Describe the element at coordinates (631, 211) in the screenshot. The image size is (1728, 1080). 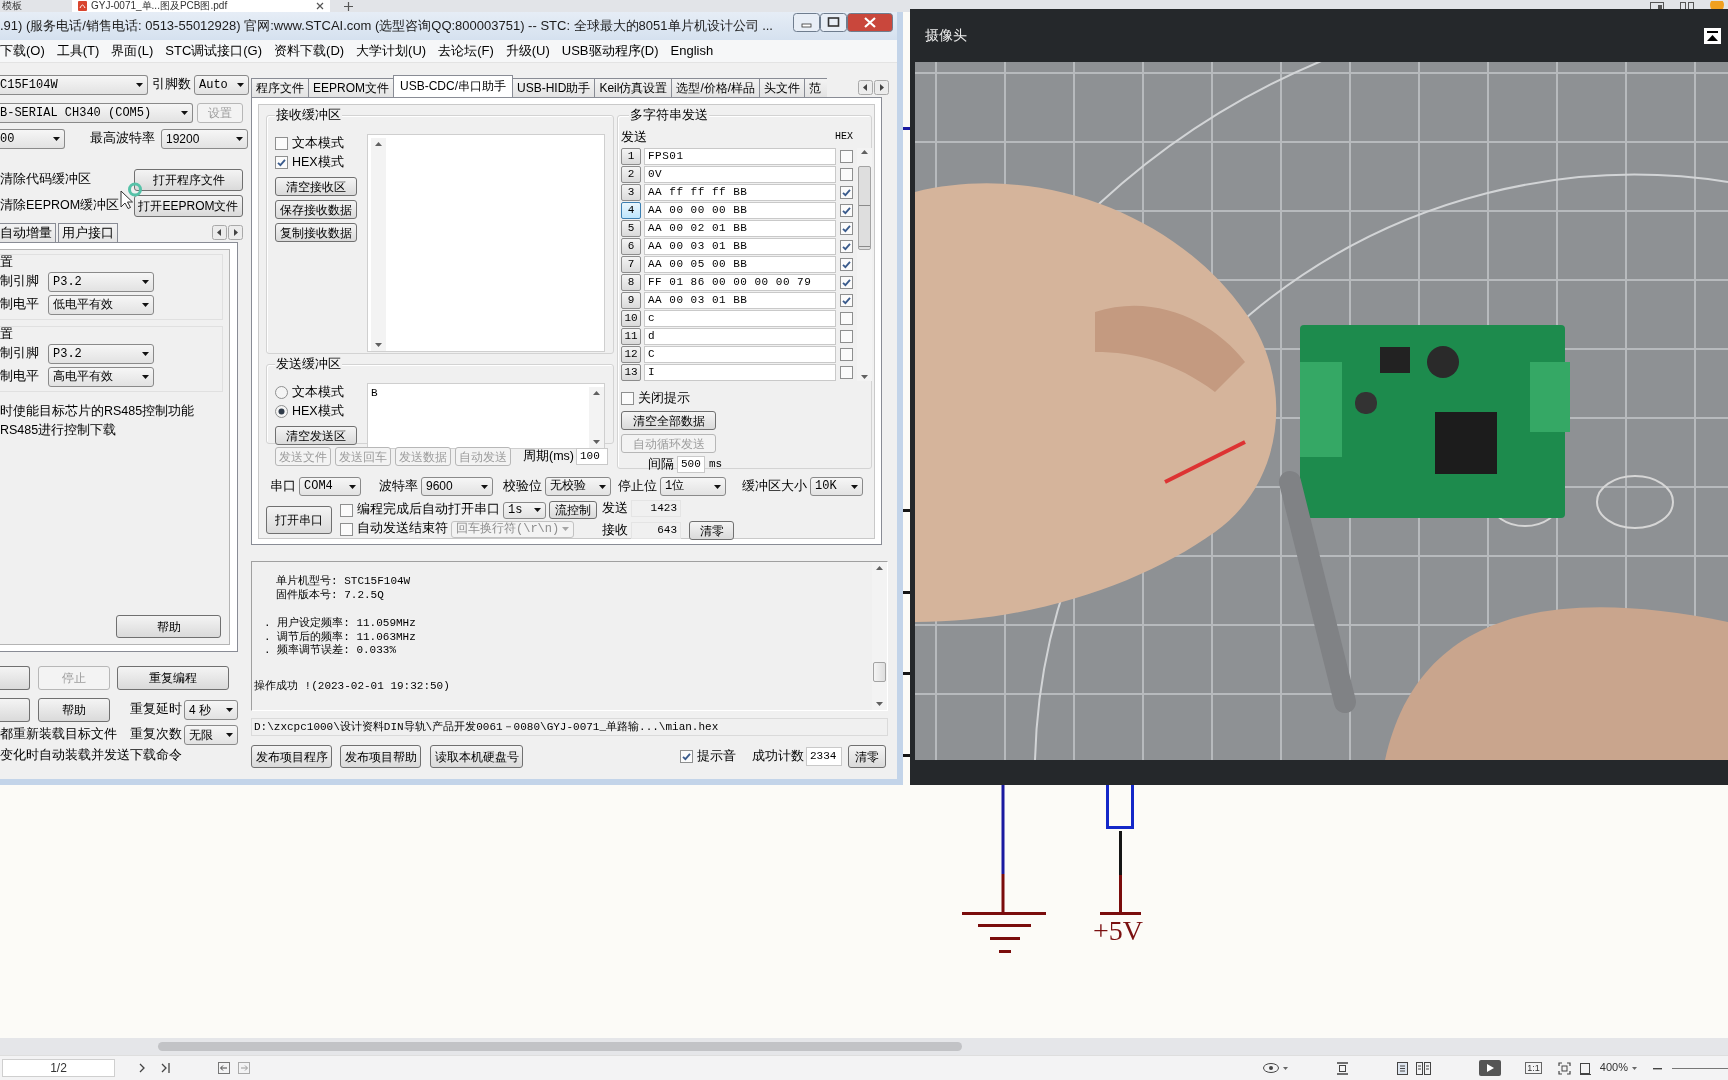
I see `send-row-button: 4` at that location.